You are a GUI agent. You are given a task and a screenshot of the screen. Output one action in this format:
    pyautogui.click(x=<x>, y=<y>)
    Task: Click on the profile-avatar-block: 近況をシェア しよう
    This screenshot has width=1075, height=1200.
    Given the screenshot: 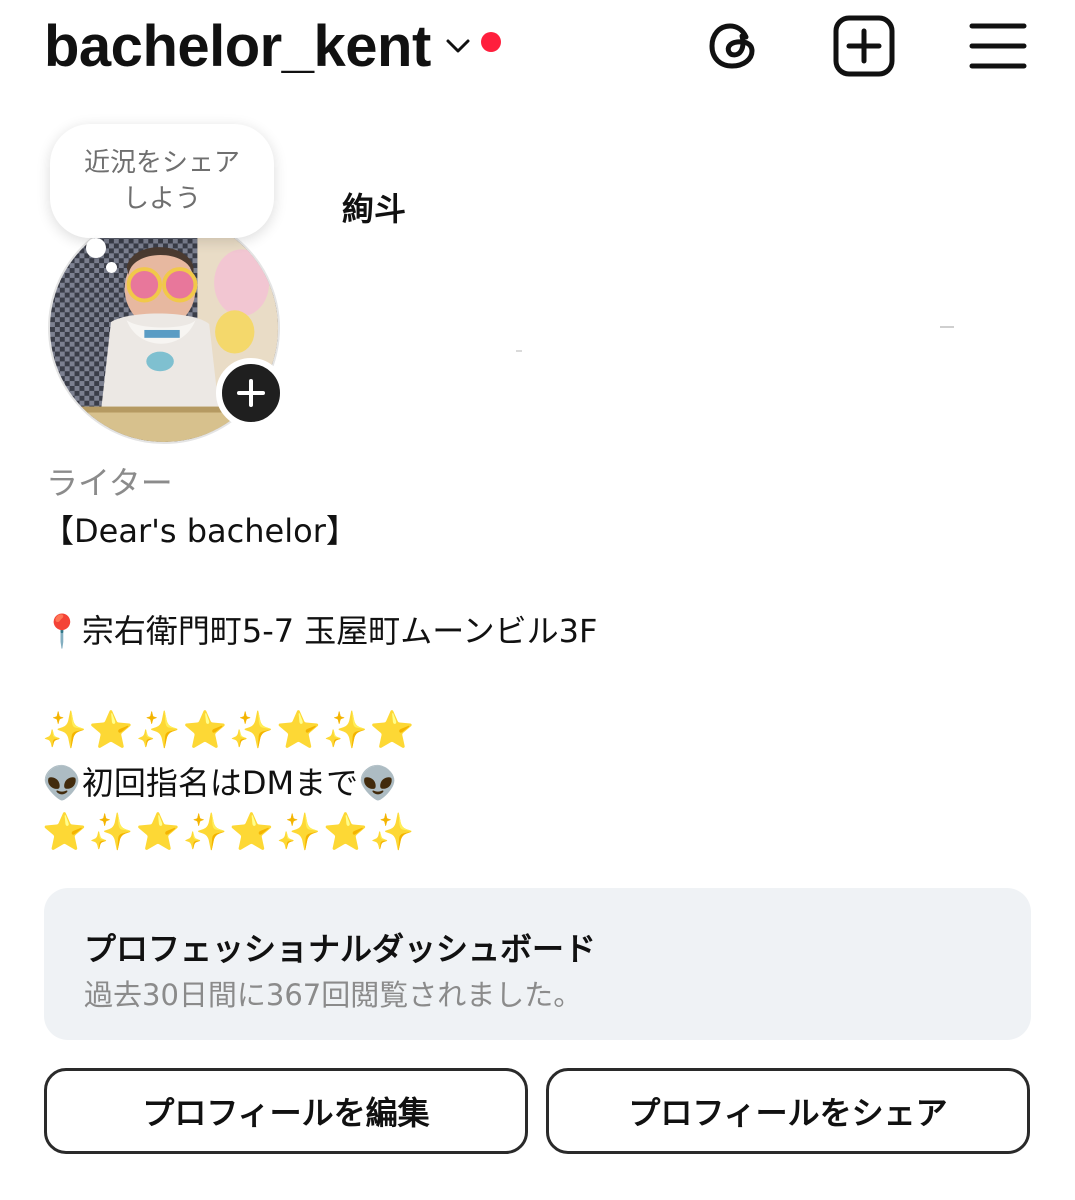 What is the action you would take?
    pyautogui.click(x=169, y=282)
    